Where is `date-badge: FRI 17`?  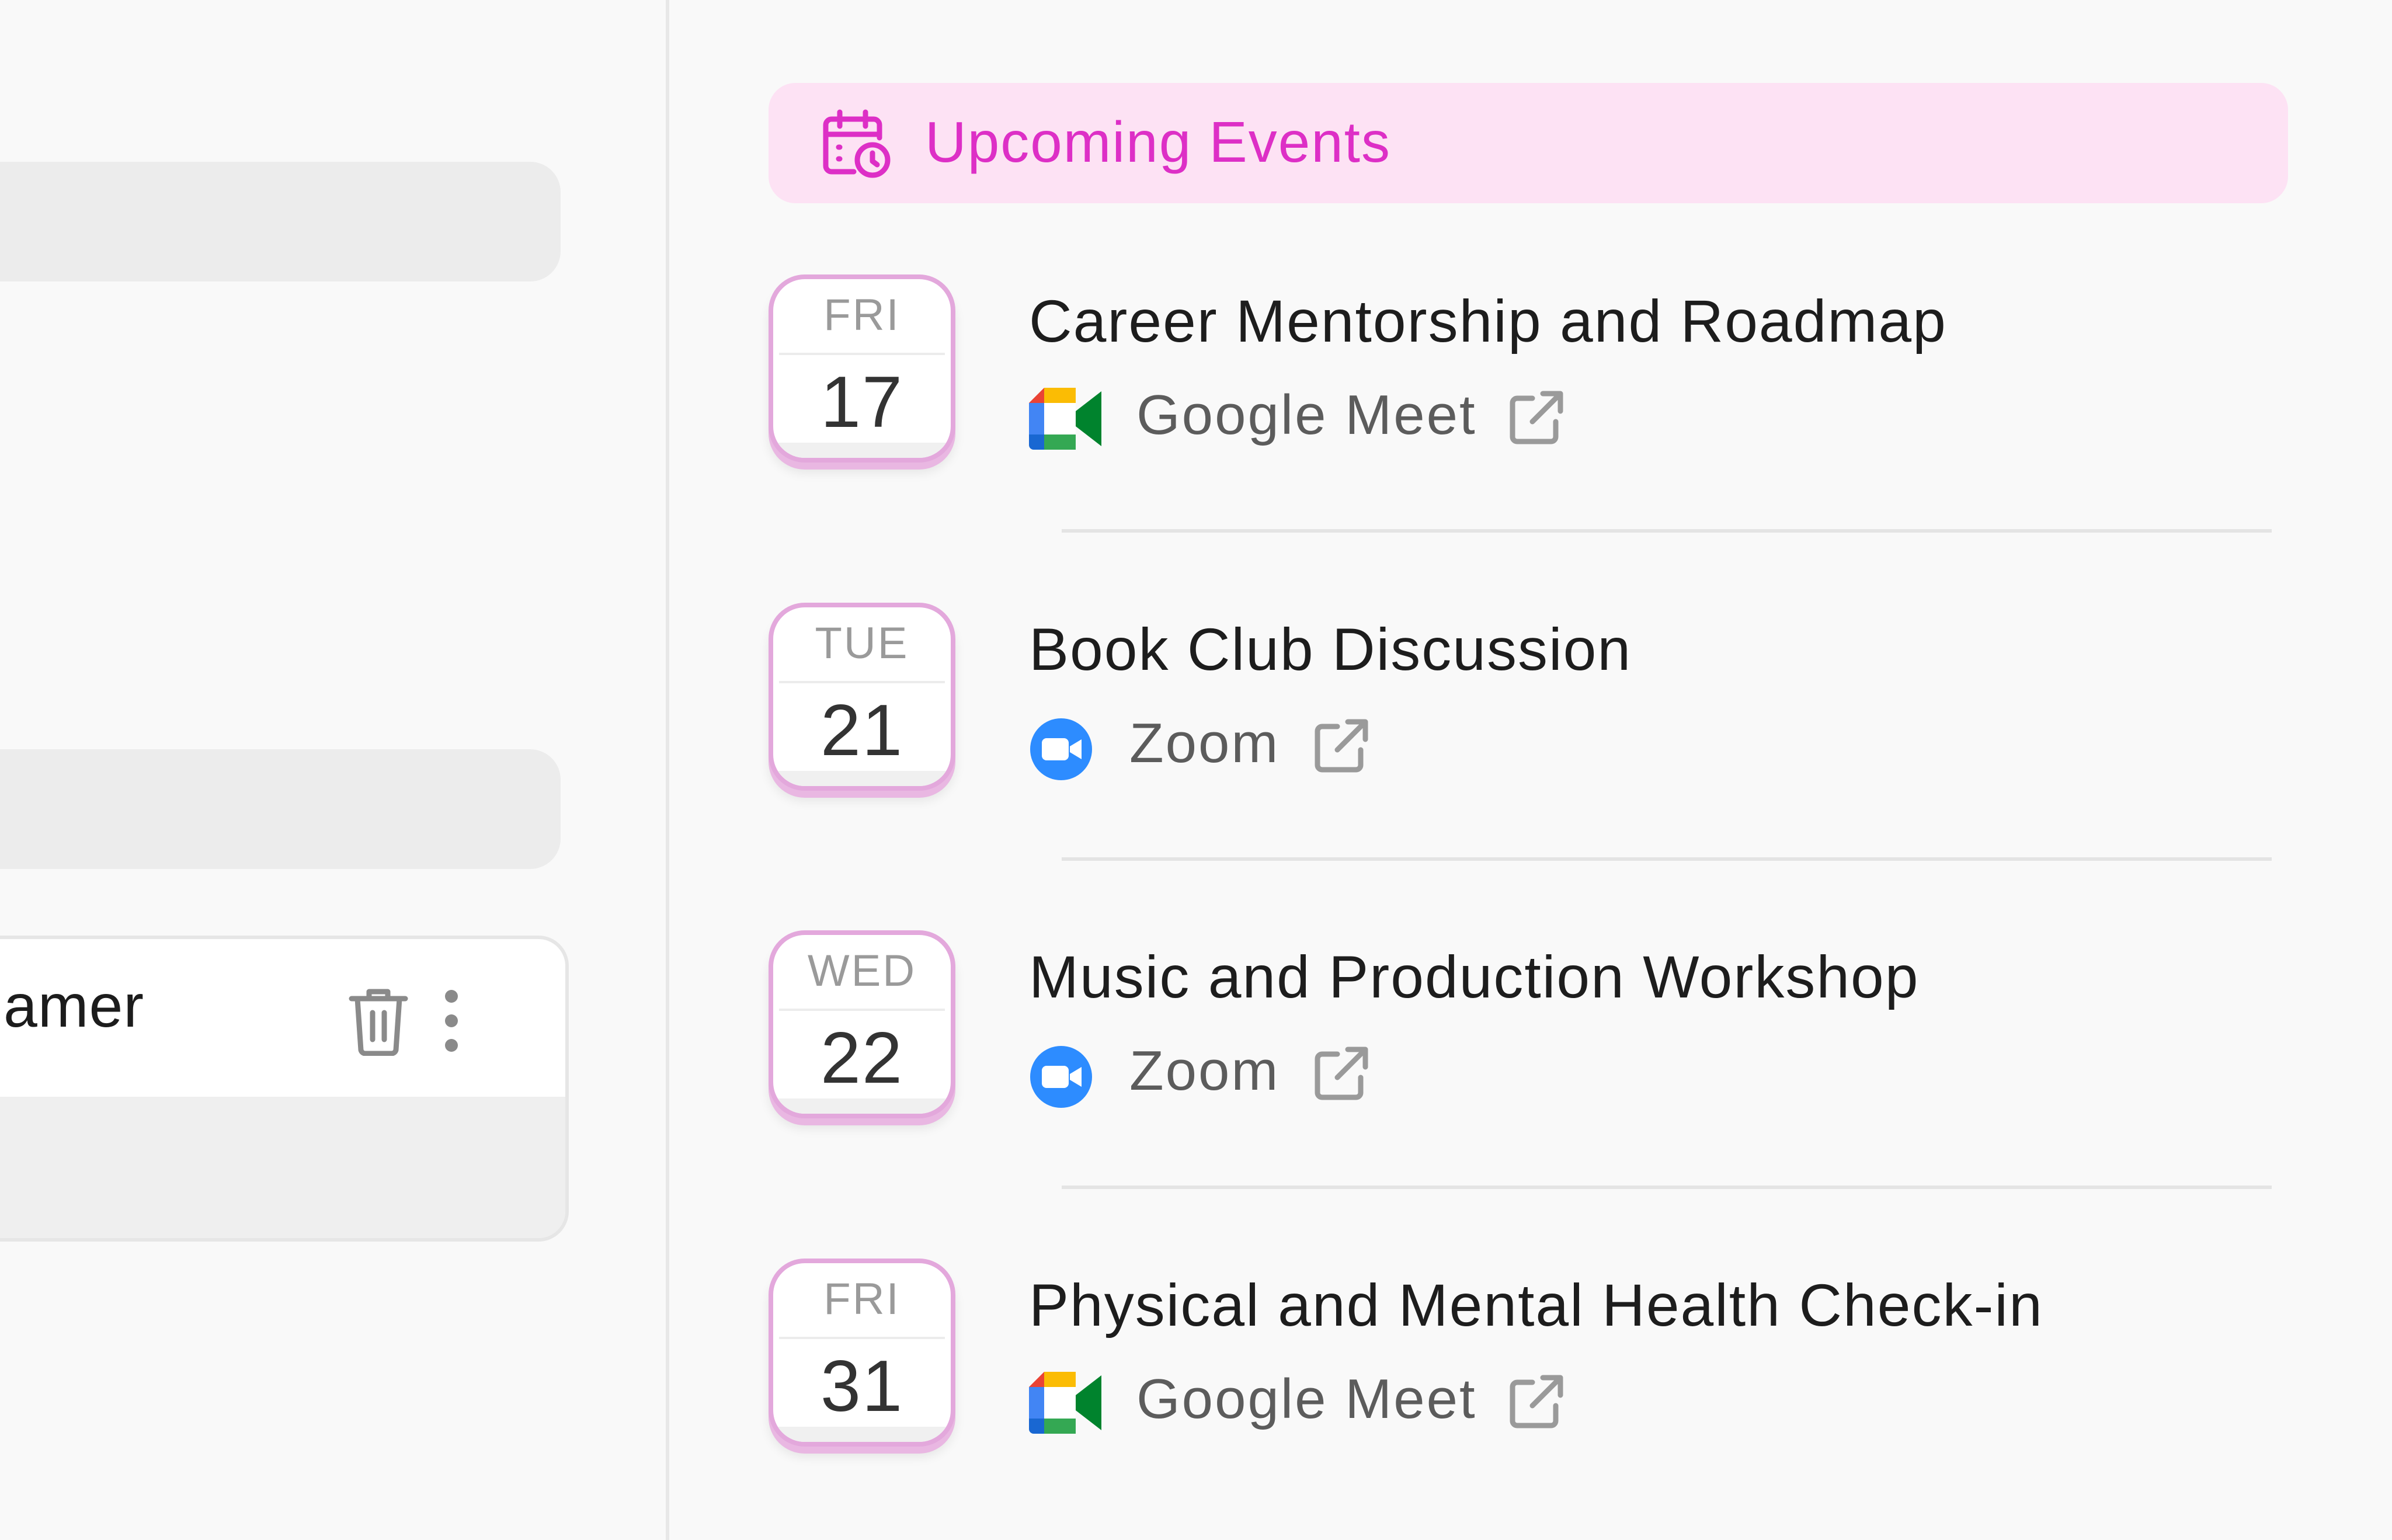
date-badge: FRI 17 is located at coordinates (862, 368).